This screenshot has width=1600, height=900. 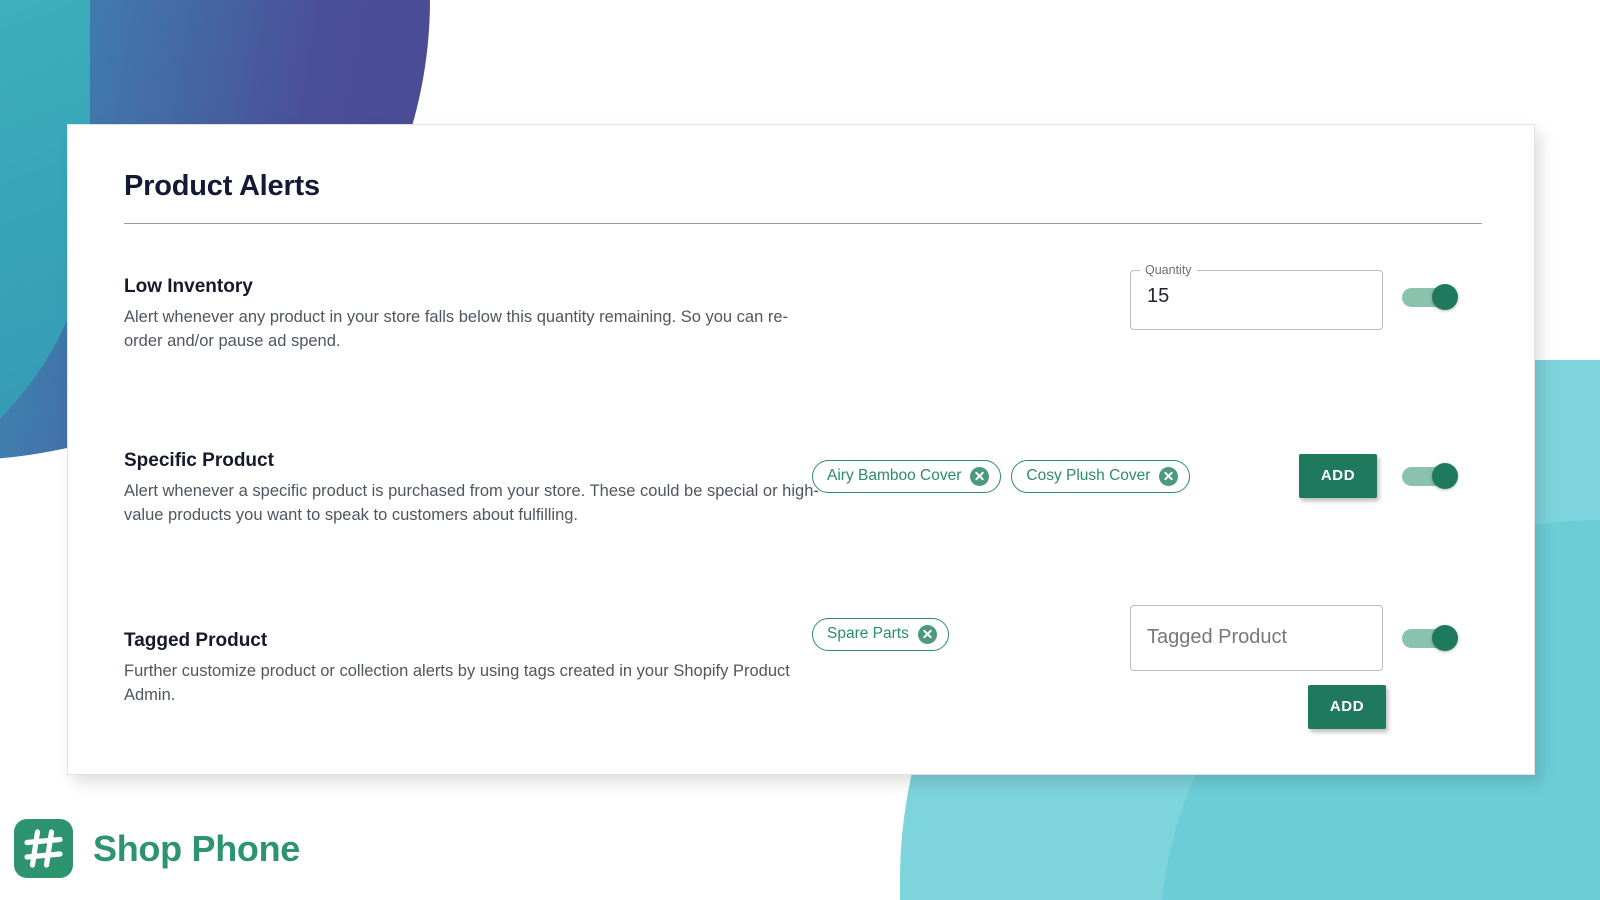 I want to click on tagged-product-field, so click(x=1256, y=637).